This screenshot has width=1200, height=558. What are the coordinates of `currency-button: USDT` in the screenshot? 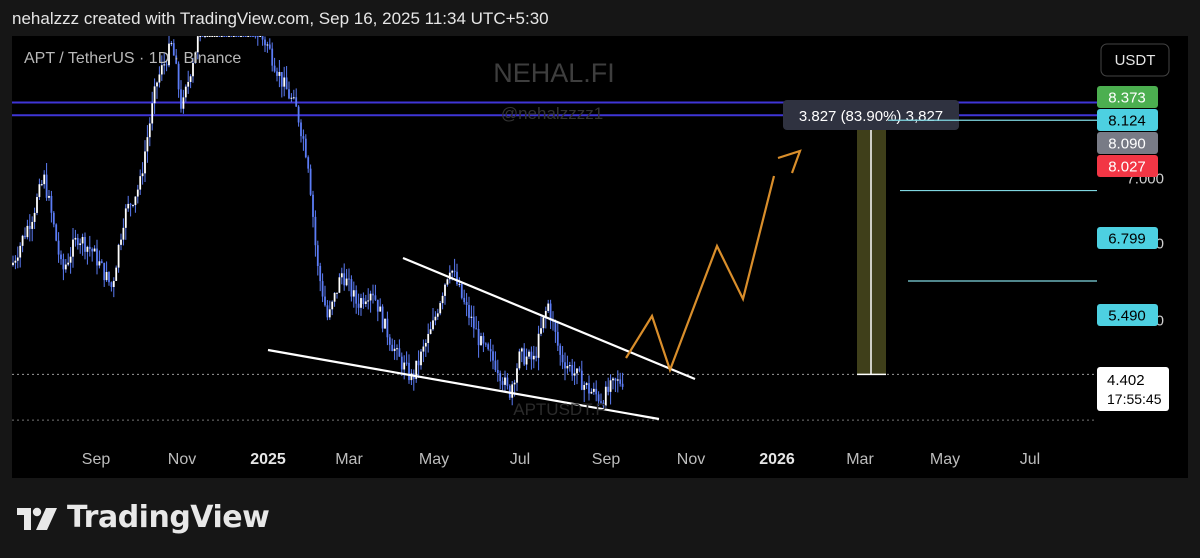 It's located at (1135, 60).